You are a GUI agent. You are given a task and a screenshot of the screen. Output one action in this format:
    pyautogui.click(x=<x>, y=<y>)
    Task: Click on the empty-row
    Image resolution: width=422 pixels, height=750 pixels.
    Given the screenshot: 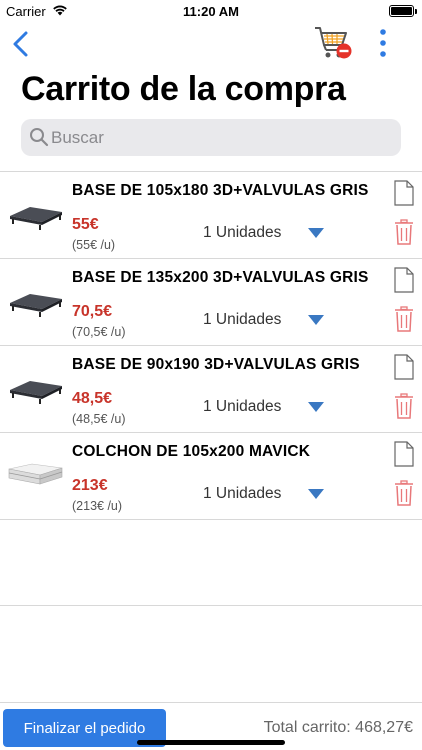 What is the action you would take?
    pyautogui.click(x=211, y=563)
    